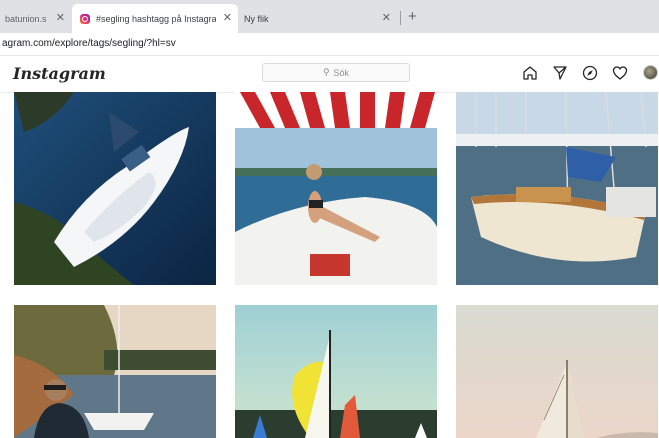 The height and width of the screenshot is (438, 659). I want to click on home-icon, so click(530, 73).